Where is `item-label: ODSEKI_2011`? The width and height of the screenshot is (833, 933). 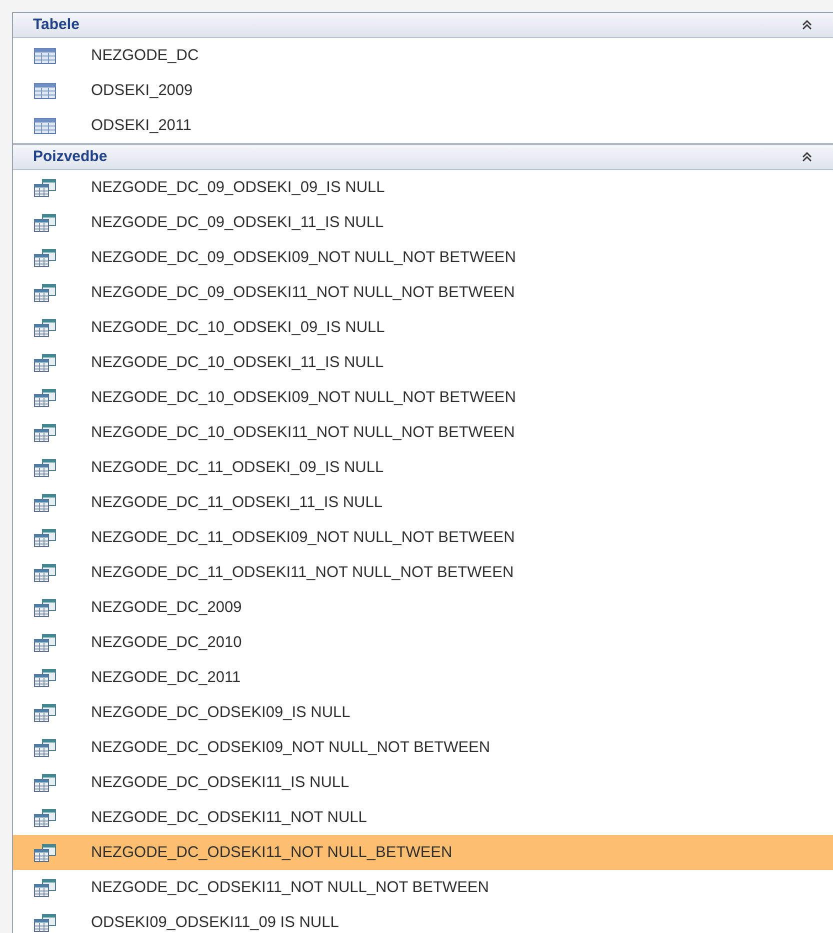
item-label: ODSEKI_2011 is located at coordinates (141, 126).